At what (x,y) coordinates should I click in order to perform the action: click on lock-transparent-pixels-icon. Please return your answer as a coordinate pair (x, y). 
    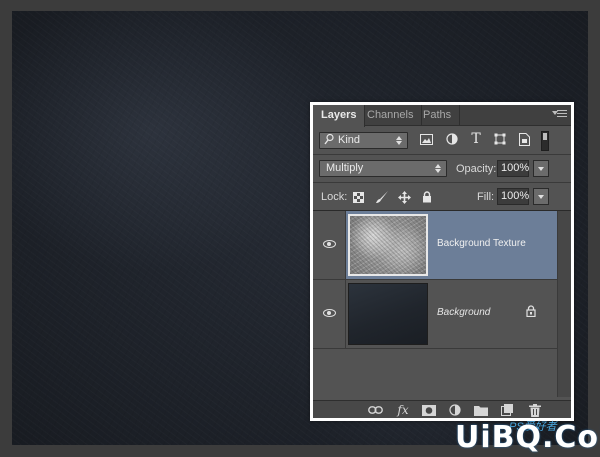
    Looking at the image, I should click on (358, 197).